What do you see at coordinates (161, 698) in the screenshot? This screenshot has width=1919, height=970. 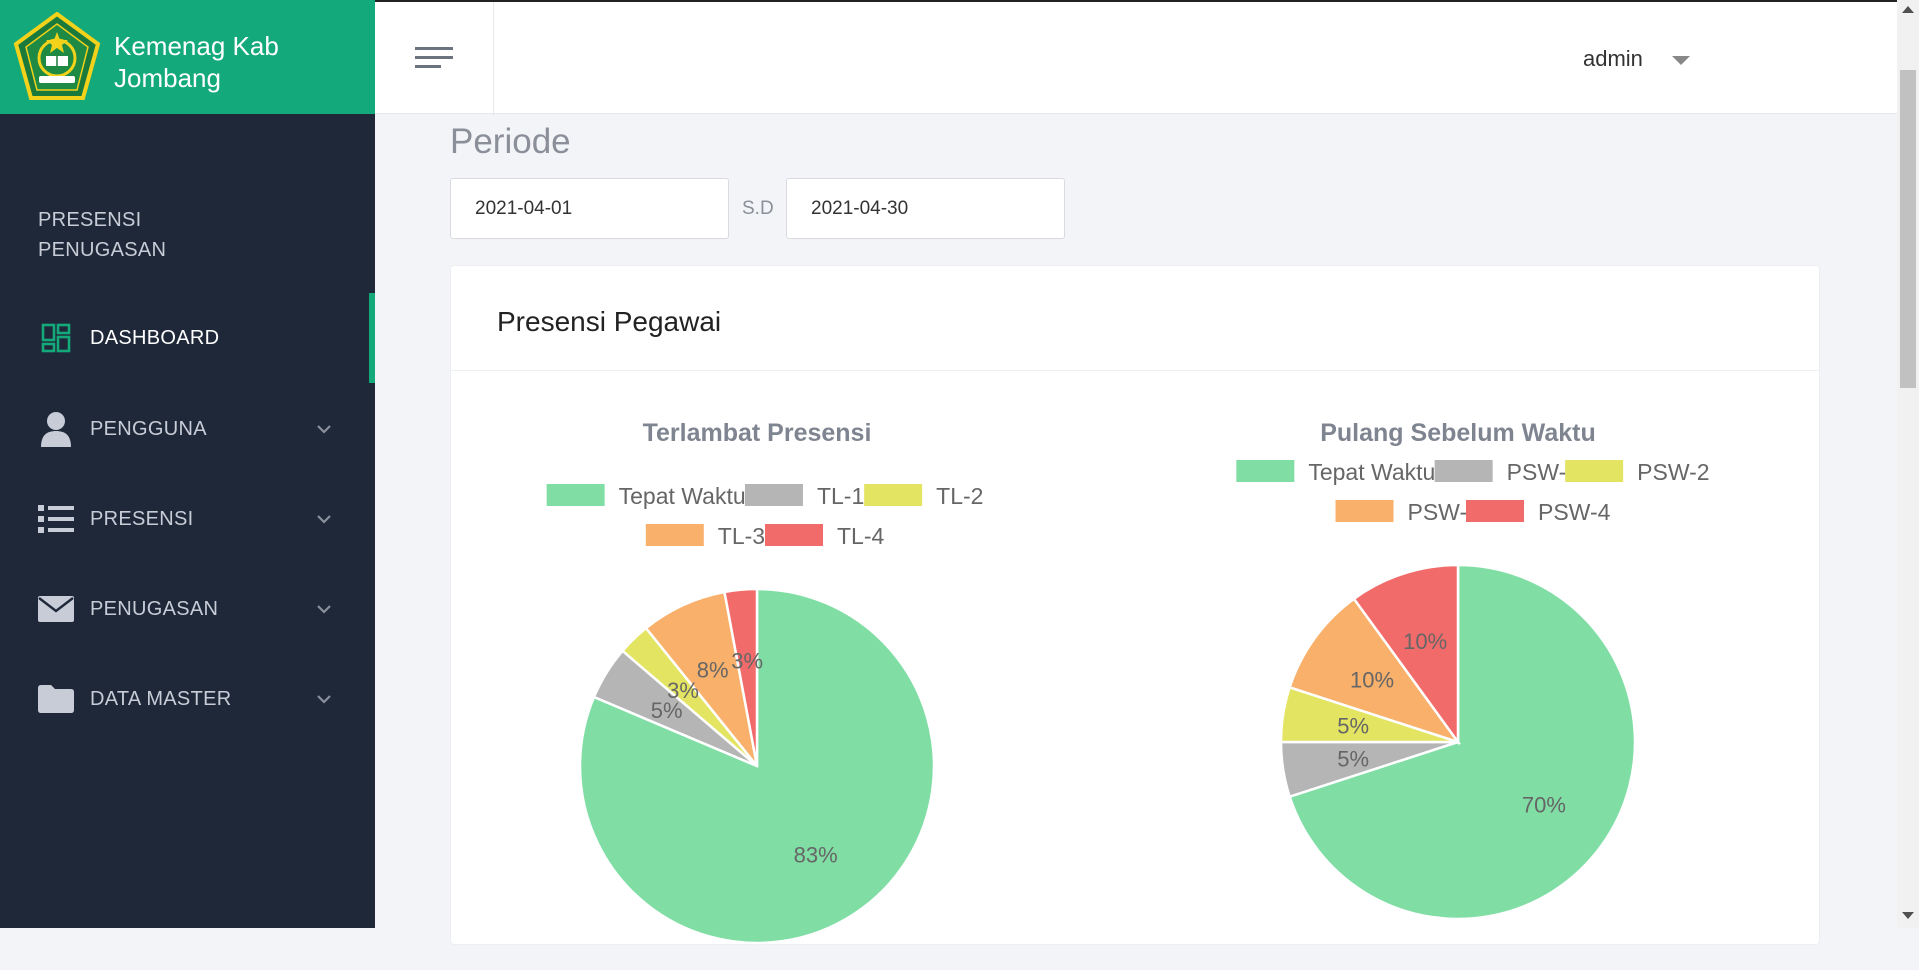 I see `sidebar-item-label: DATA MASTER` at bounding box center [161, 698].